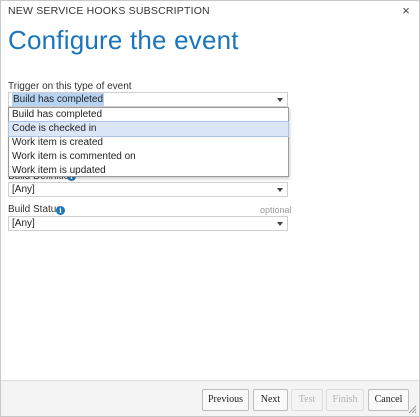 The image size is (420, 417). Describe the element at coordinates (148, 157) in the screenshot. I see `dropdown-option: Work item is commented on` at that location.